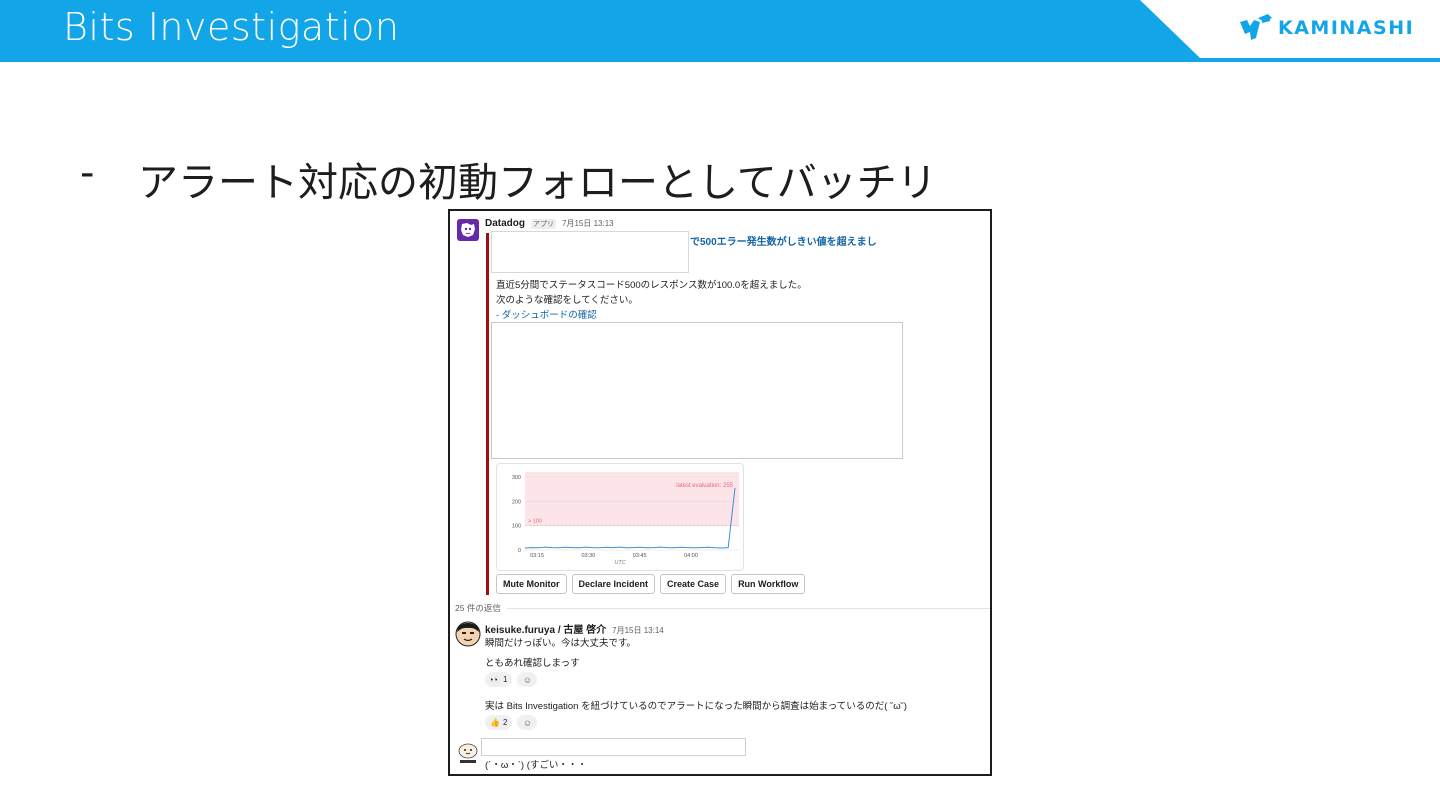 Image resolution: width=1440 pixels, height=810 pixels. Describe the element at coordinates (495, 679) in the screenshot. I see `eyes-emoji-icon: 👀` at that location.